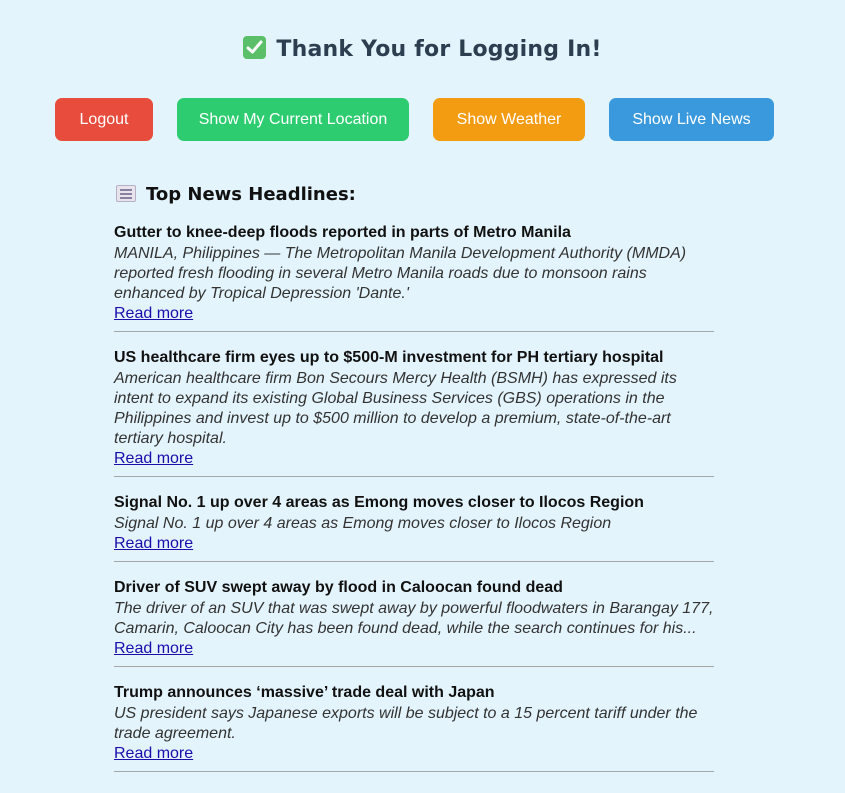 The width and height of the screenshot is (845, 793). Describe the element at coordinates (414, 195) in the screenshot. I see `news-heading: Top News Headlines:` at that location.